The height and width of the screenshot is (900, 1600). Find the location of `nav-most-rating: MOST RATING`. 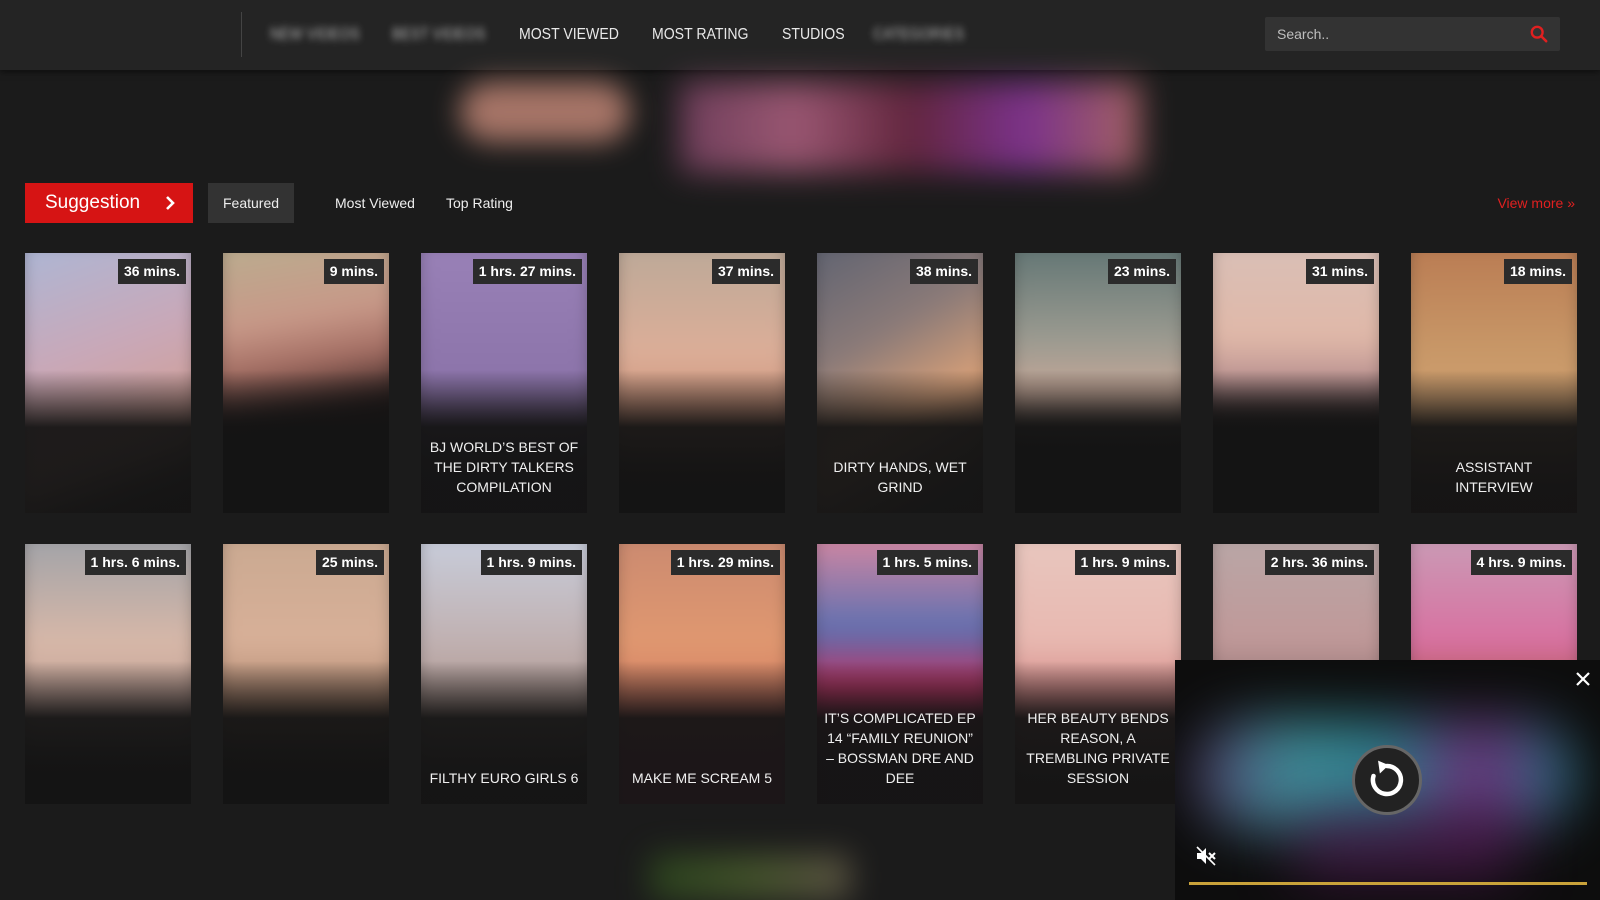

nav-most-rating: MOST RATING is located at coordinates (700, 35).